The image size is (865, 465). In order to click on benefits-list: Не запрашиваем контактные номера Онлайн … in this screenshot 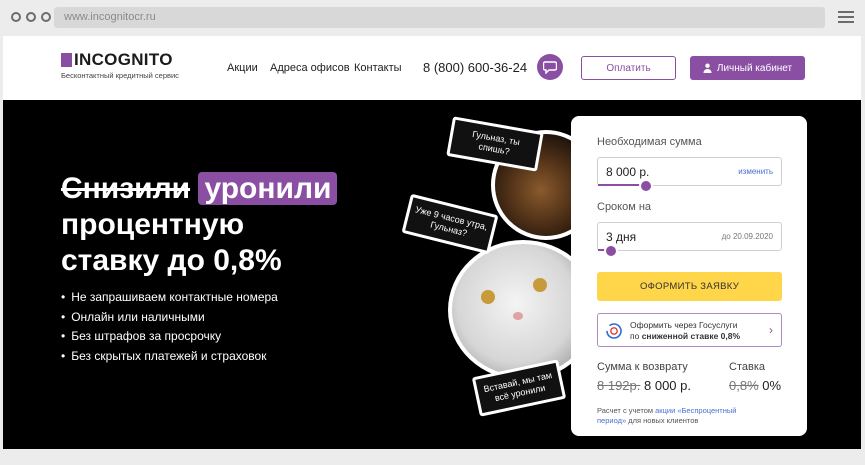, I will do `click(169, 329)`.